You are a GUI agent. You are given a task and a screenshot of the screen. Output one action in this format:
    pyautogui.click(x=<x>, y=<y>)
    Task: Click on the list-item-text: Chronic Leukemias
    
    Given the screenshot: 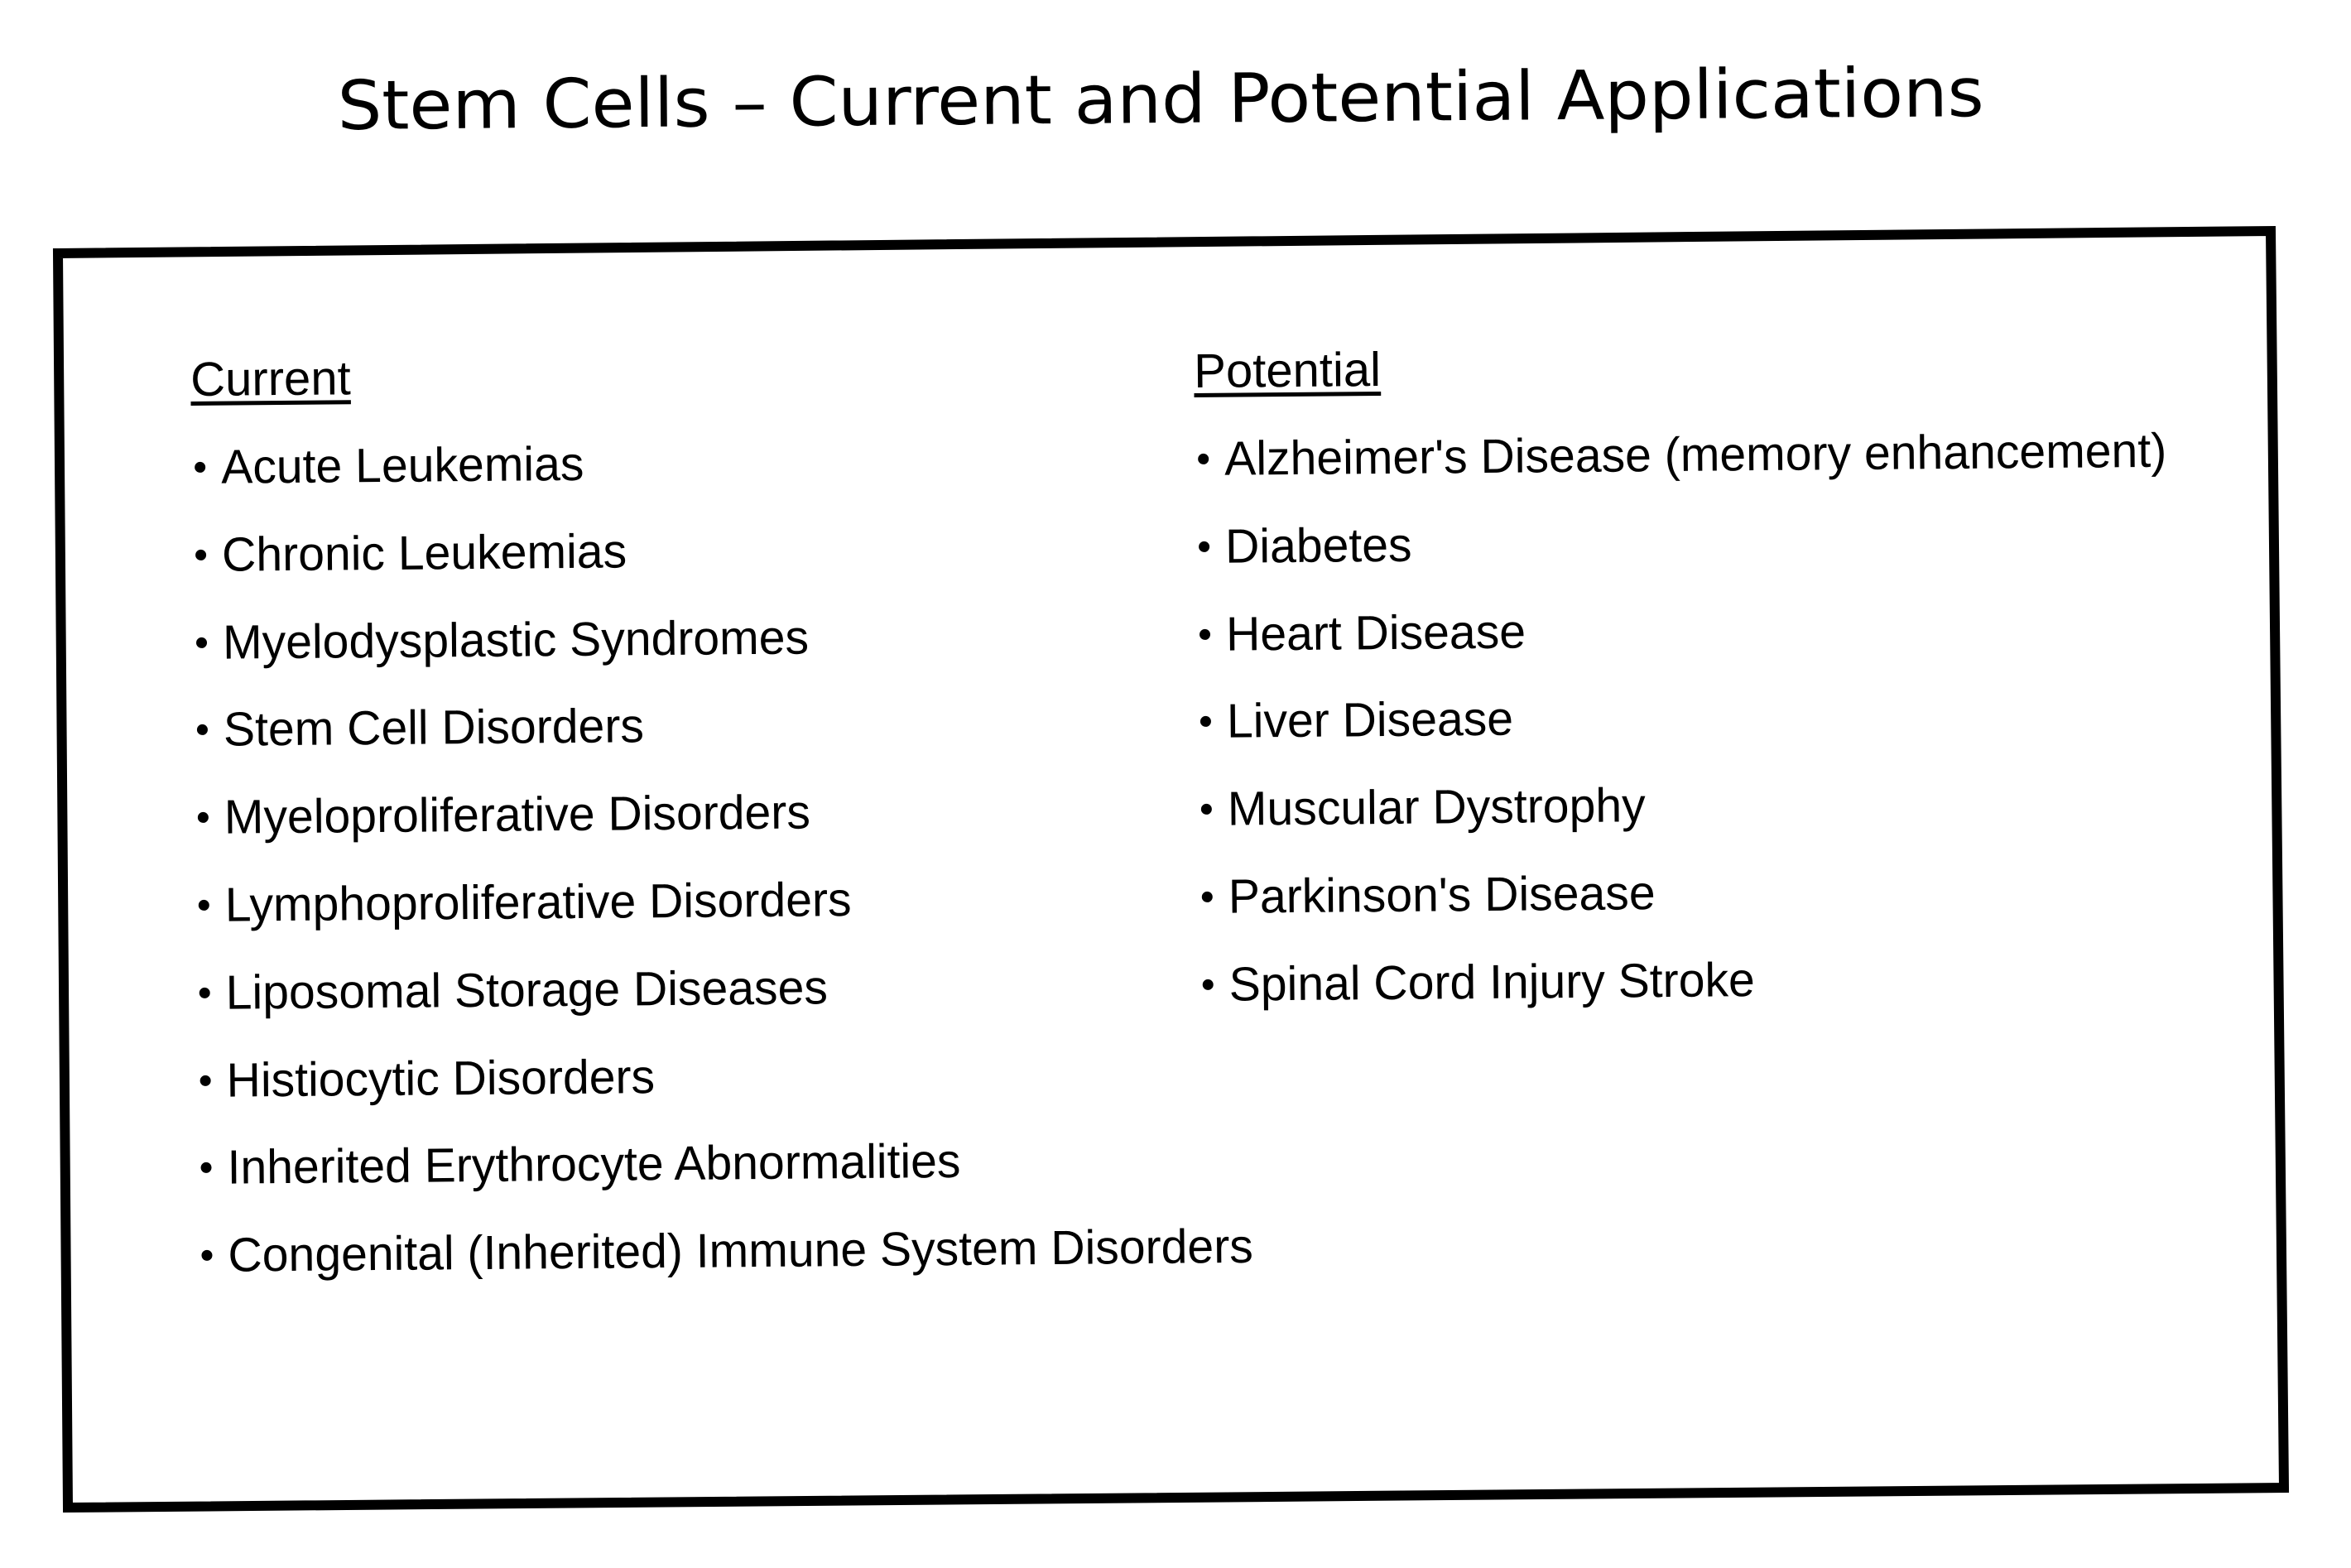 What is the action you would take?
    pyautogui.click(x=424, y=553)
    